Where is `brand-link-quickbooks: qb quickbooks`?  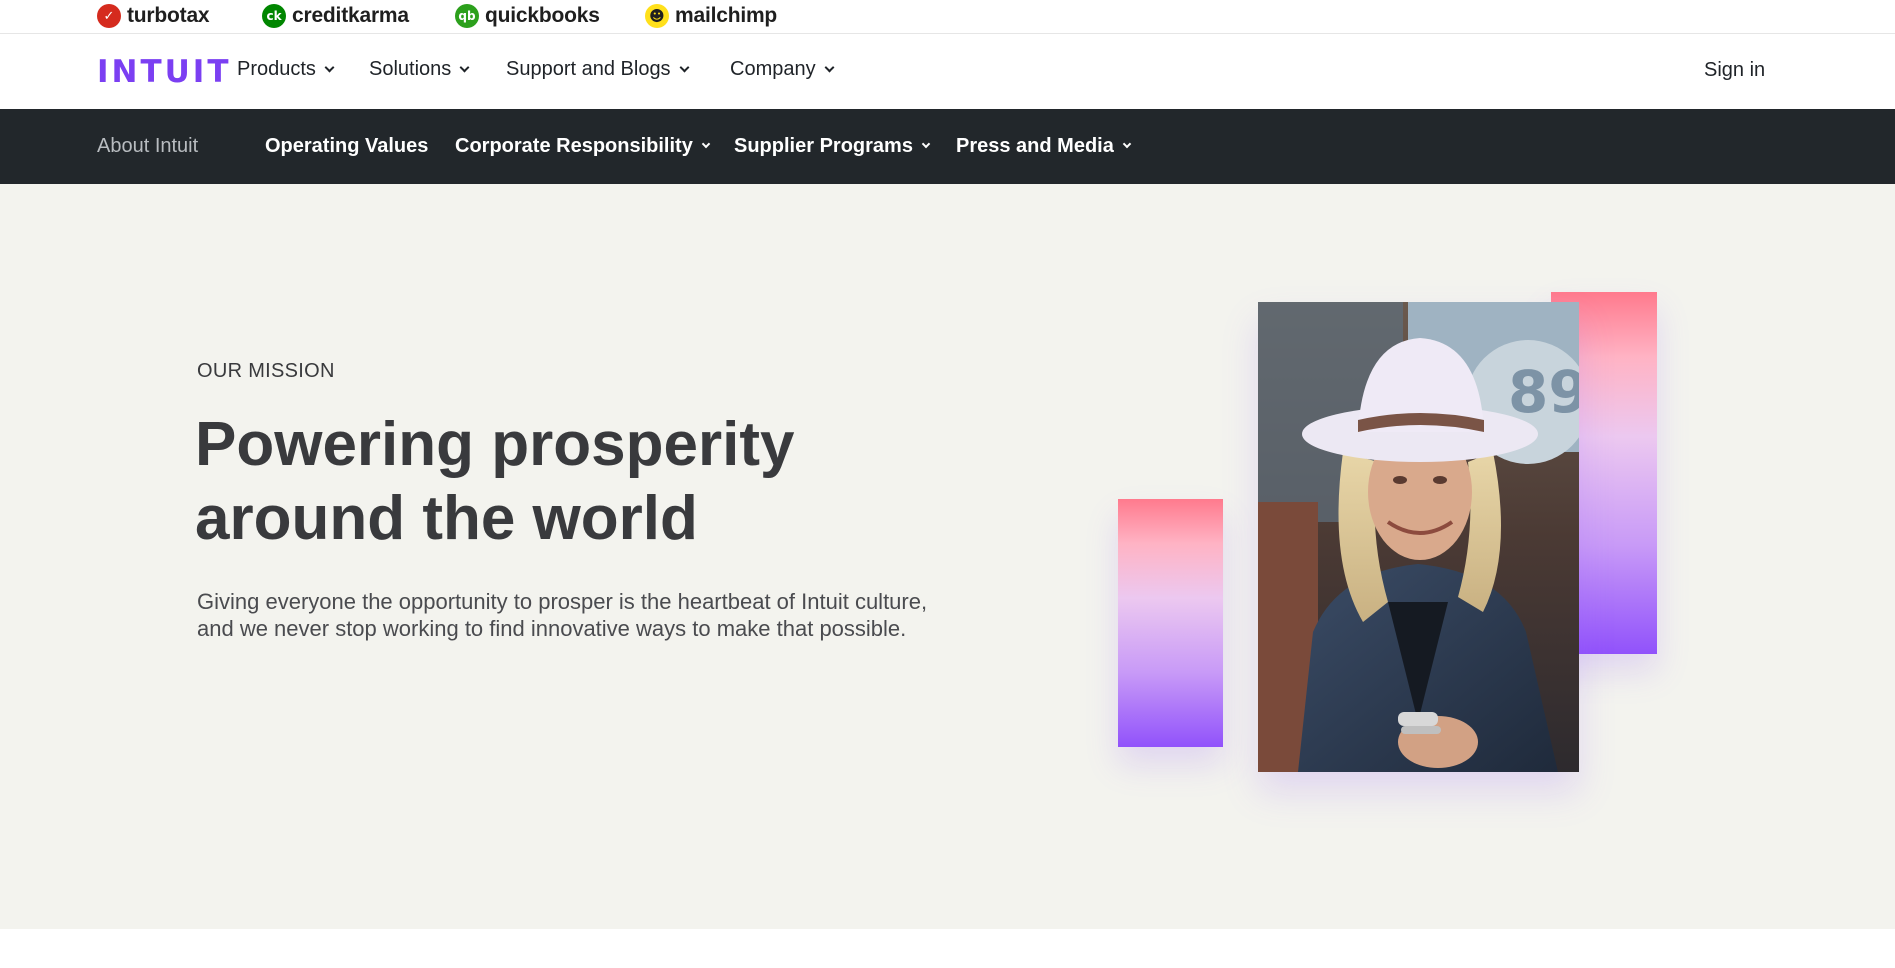 brand-link-quickbooks: qb quickbooks is located at coordinates (527, 16).